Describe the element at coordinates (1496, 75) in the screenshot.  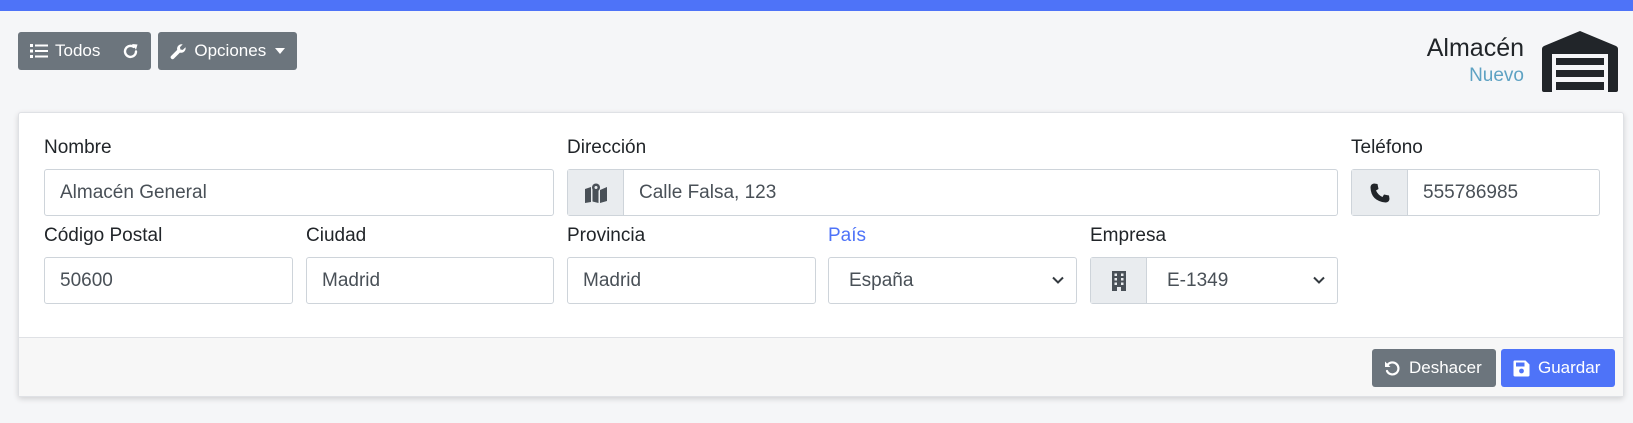
I see `page-subtitle: Nuevo` at that location.